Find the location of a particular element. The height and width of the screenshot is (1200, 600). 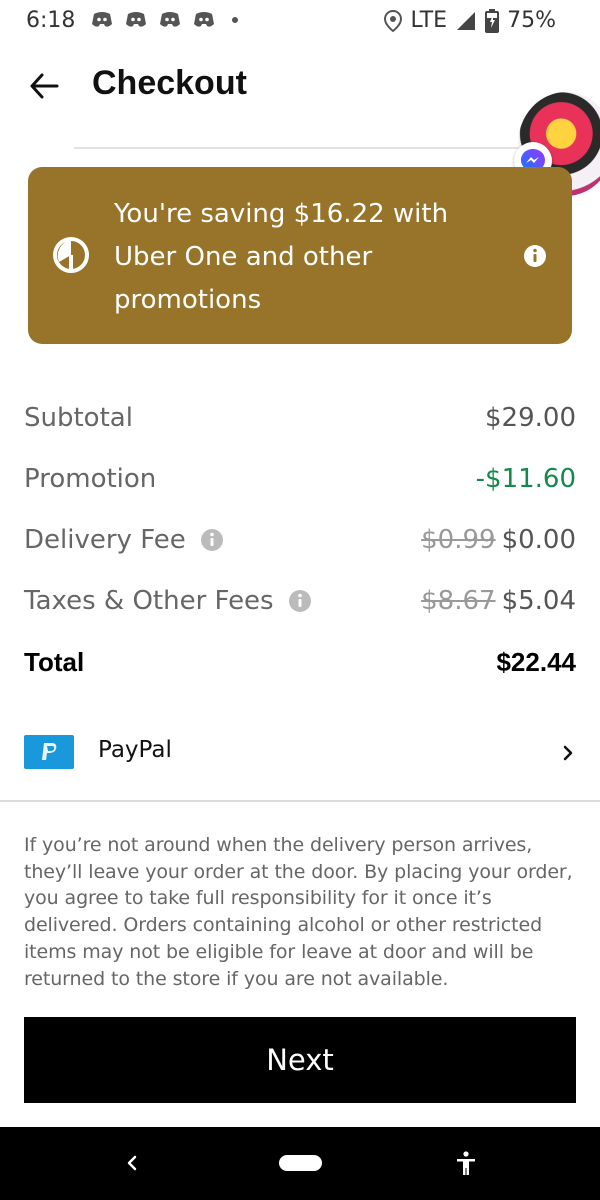

delivery-fee-row: Delivery Fee $0.99 $0.00 is located at coordinates (300, 540).